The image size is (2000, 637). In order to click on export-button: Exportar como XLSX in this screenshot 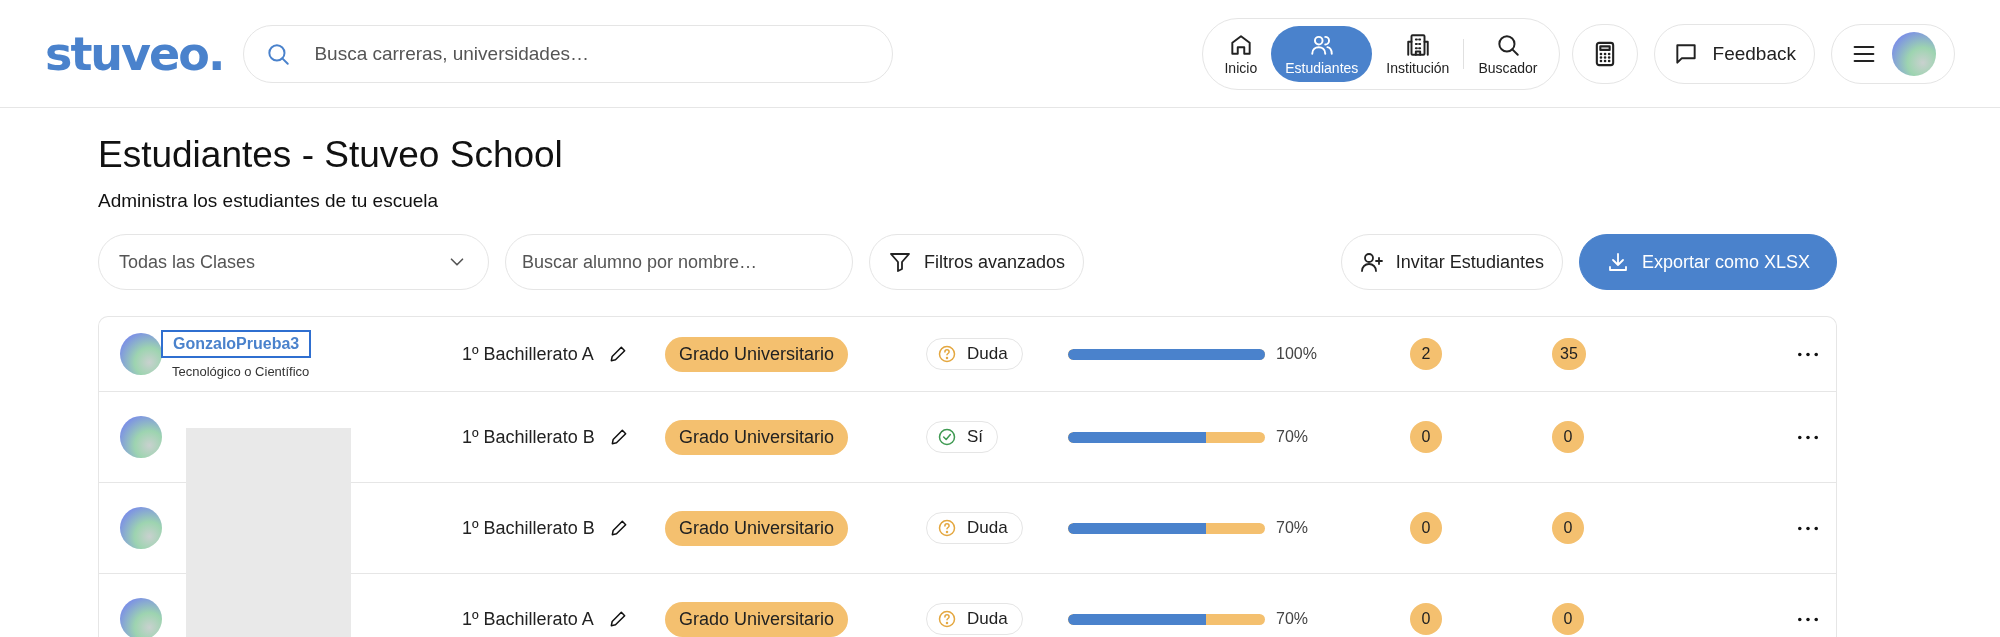, I will do `click(1707, 262)`.